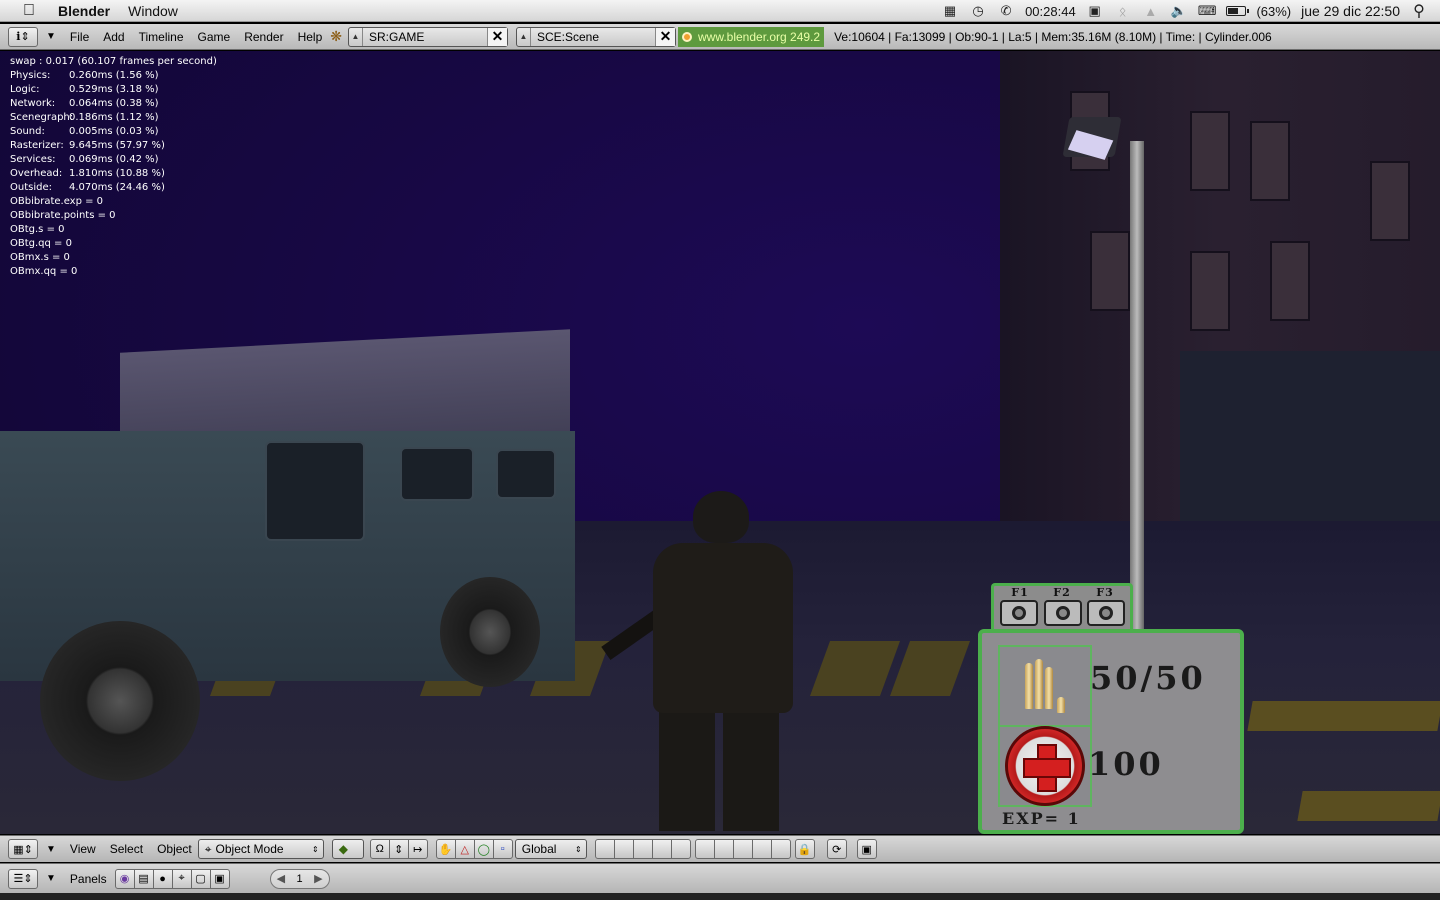 Image resolution: width=1440 pixels, height=900 pixels. Describe the element at coordinates (84, 11) in the screenshot. I see `app-menu: Blender` at that location.